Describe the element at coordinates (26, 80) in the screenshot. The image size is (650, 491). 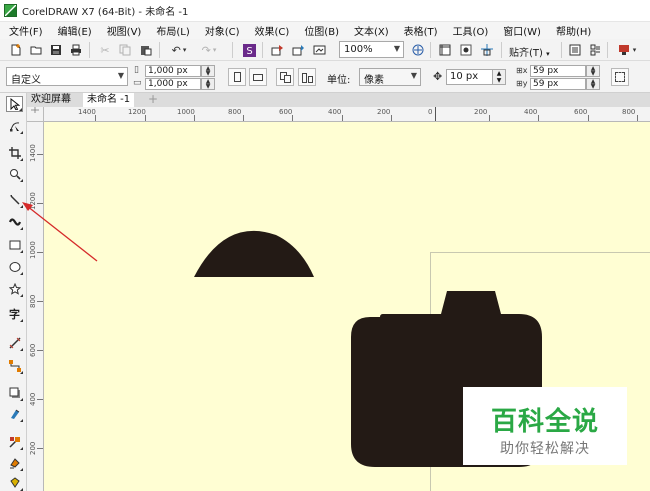
I see `page-preset-value: 自定义` at that location.